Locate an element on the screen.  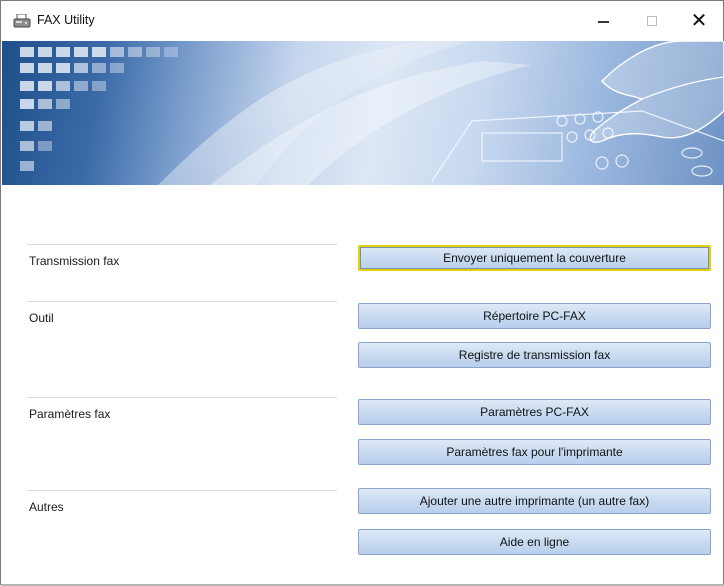
section-label-tool: Outil is located at coordinates (41, 318).